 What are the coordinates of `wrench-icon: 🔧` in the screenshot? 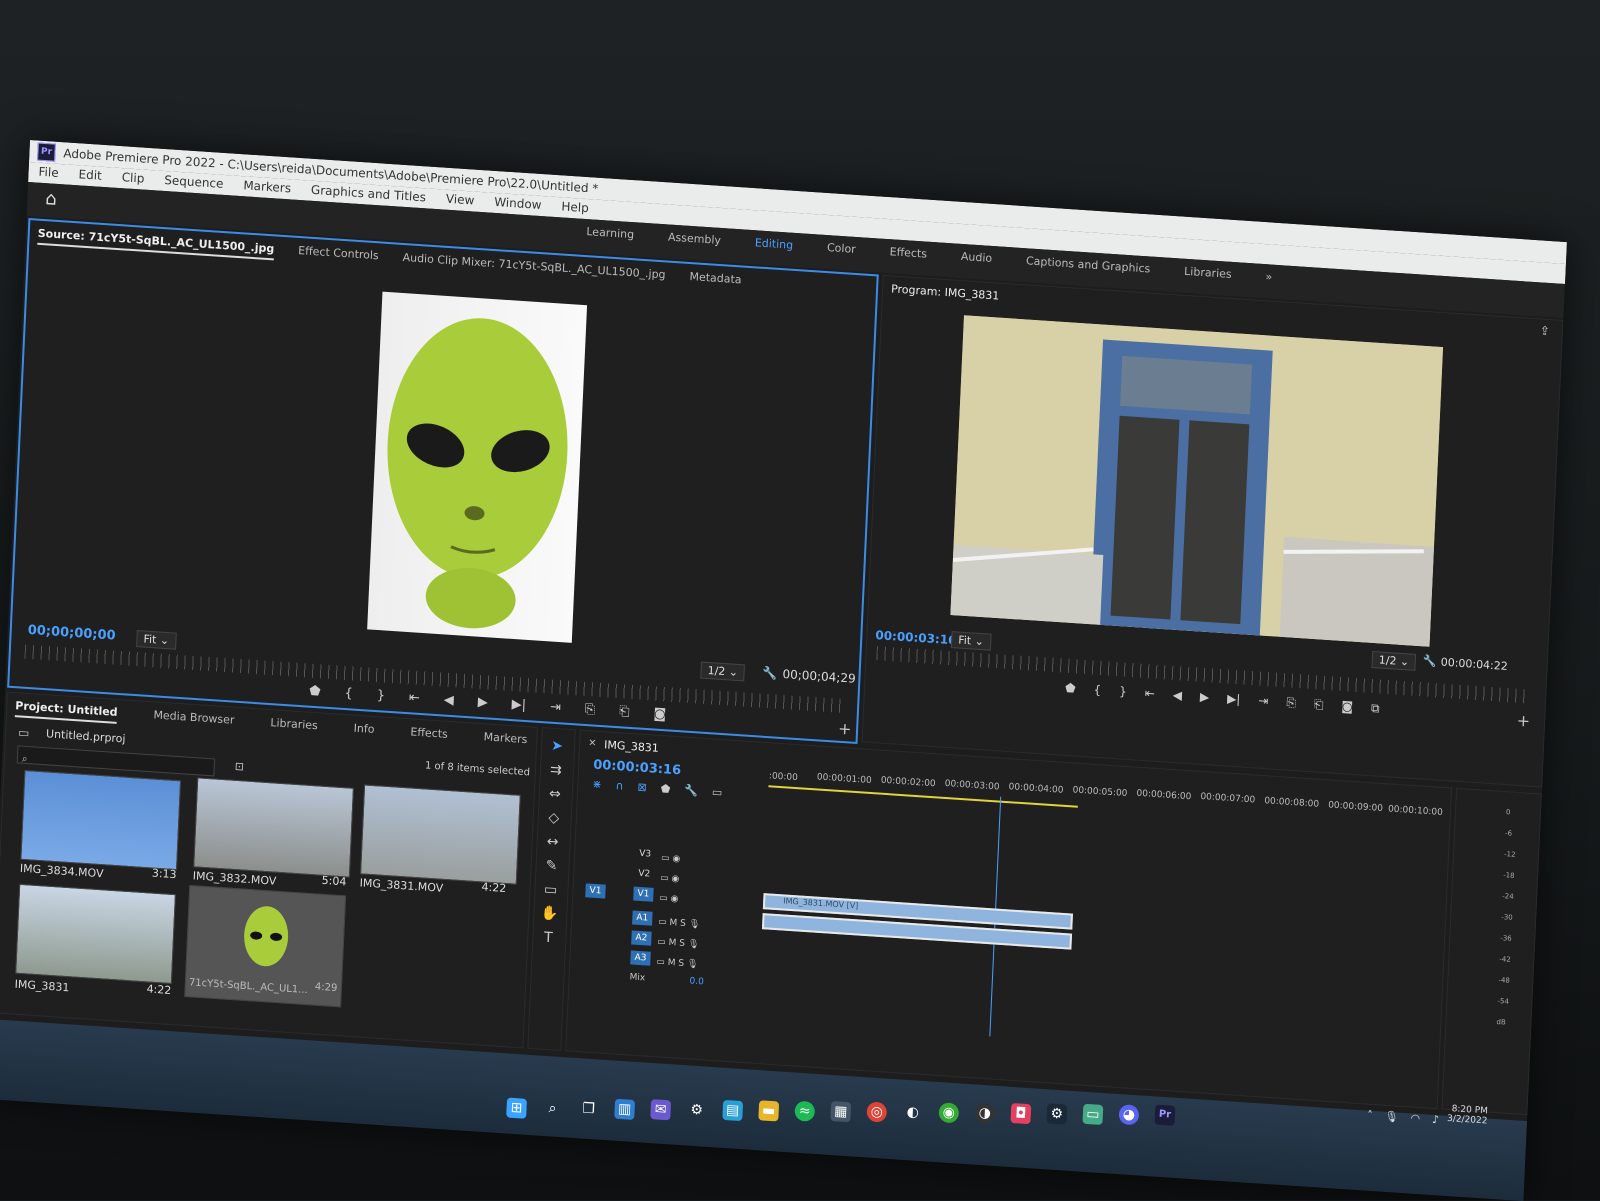 It's located at (770, 673).